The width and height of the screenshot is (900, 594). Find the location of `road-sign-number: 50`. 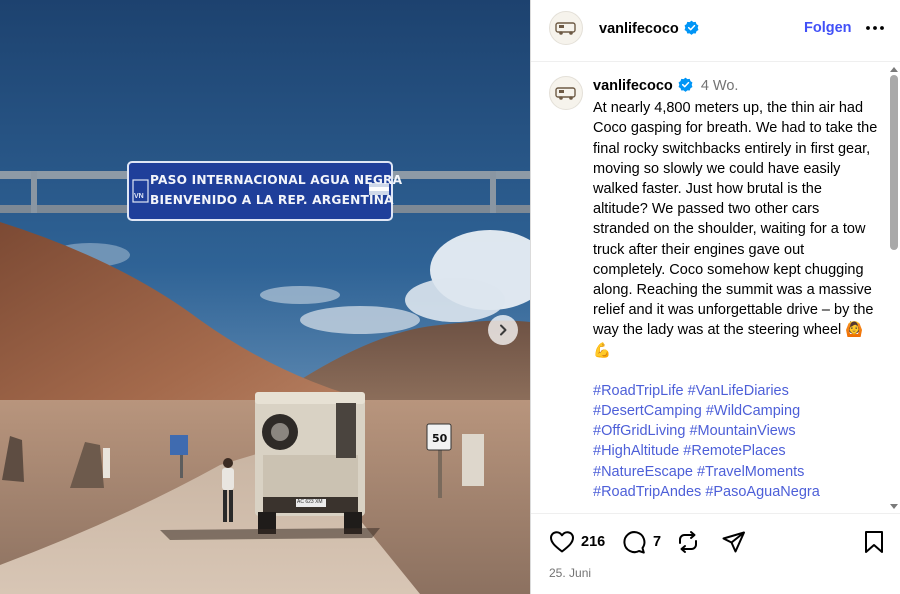

road-sign-number: 50 is located at coordinates (440, 438).